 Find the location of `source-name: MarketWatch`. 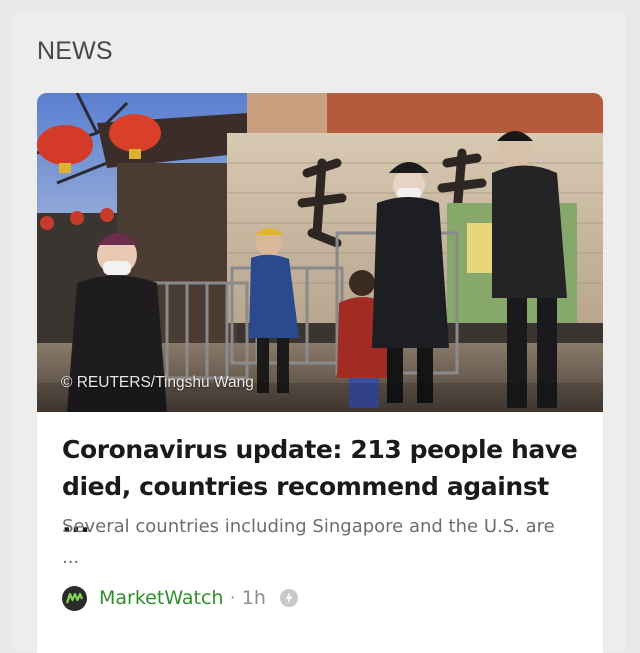

source-name: MarketWatch is located at coordinates (161, 598).